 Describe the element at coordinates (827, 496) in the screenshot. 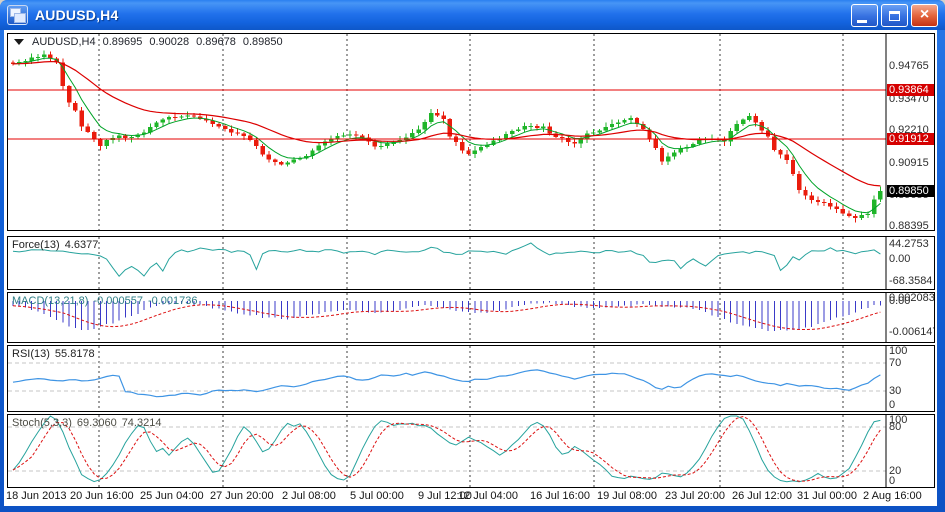

I see `date-label: 31 Jul 00:00` at that location.